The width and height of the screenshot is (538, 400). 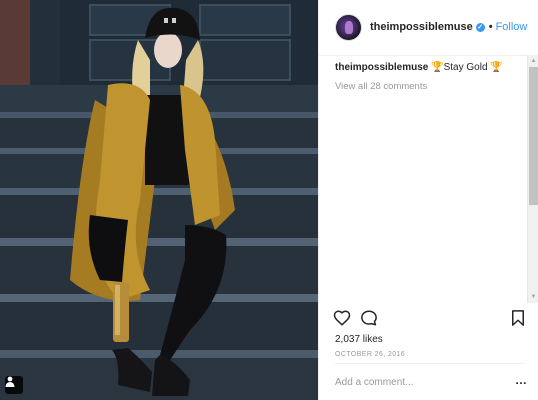 What do you see at coordinates (381, 86) in the screenshot?
I see `view-all-comments-link: View all 28 comments` at bounding box center [381, 86].